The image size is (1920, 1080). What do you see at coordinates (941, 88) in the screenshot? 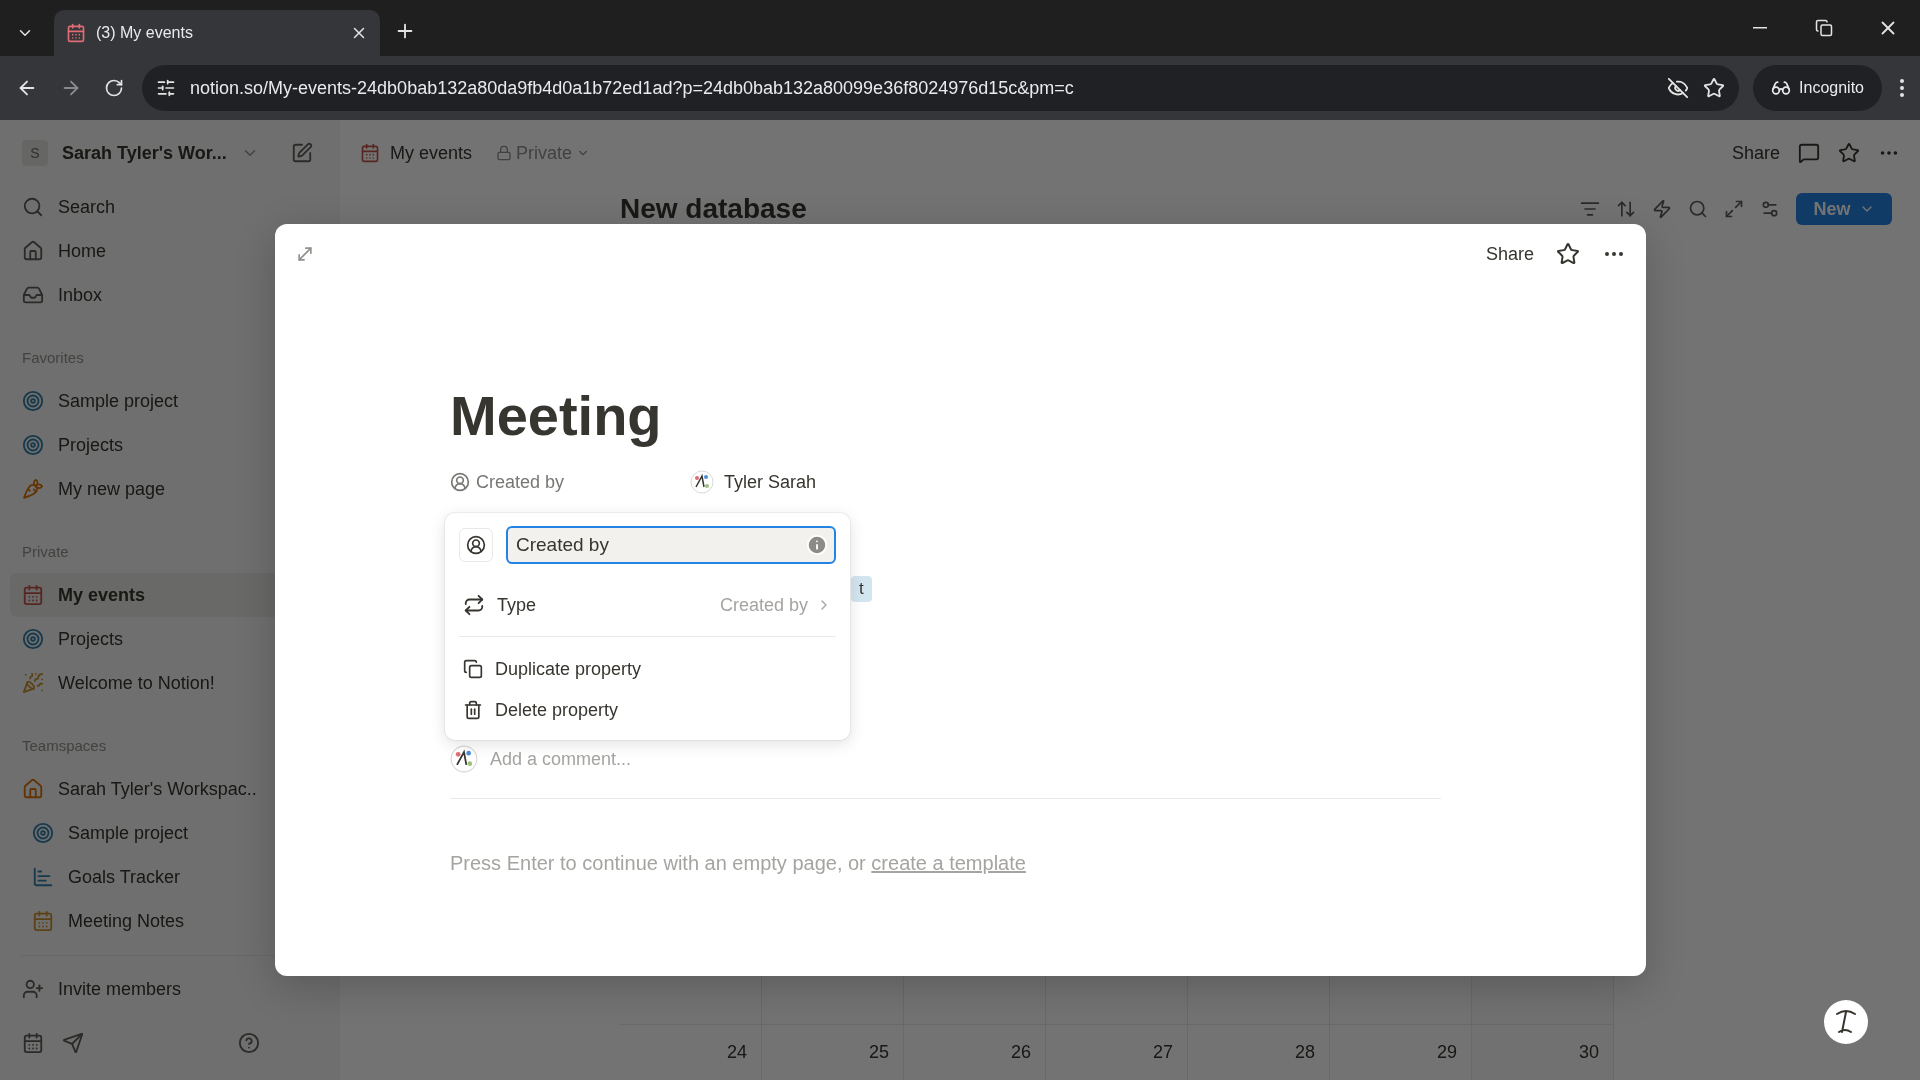
I see `address-bar: notion.so/My-events-24db0bab132a80da9fb4d0a1b72ed1ad?p=24db0bab132a80099e36f8024976d15c&pm=c` at bounding box center [941, 88].